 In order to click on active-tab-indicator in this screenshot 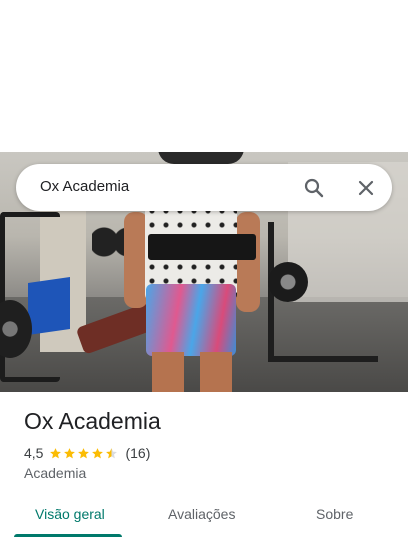, I will do `click(68, 535)`.